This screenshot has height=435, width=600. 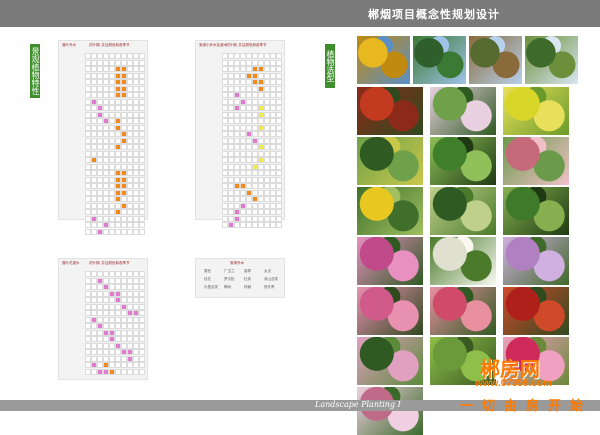 I want to click on plant-photo-pink-shrub, so click(x=390, y=311).